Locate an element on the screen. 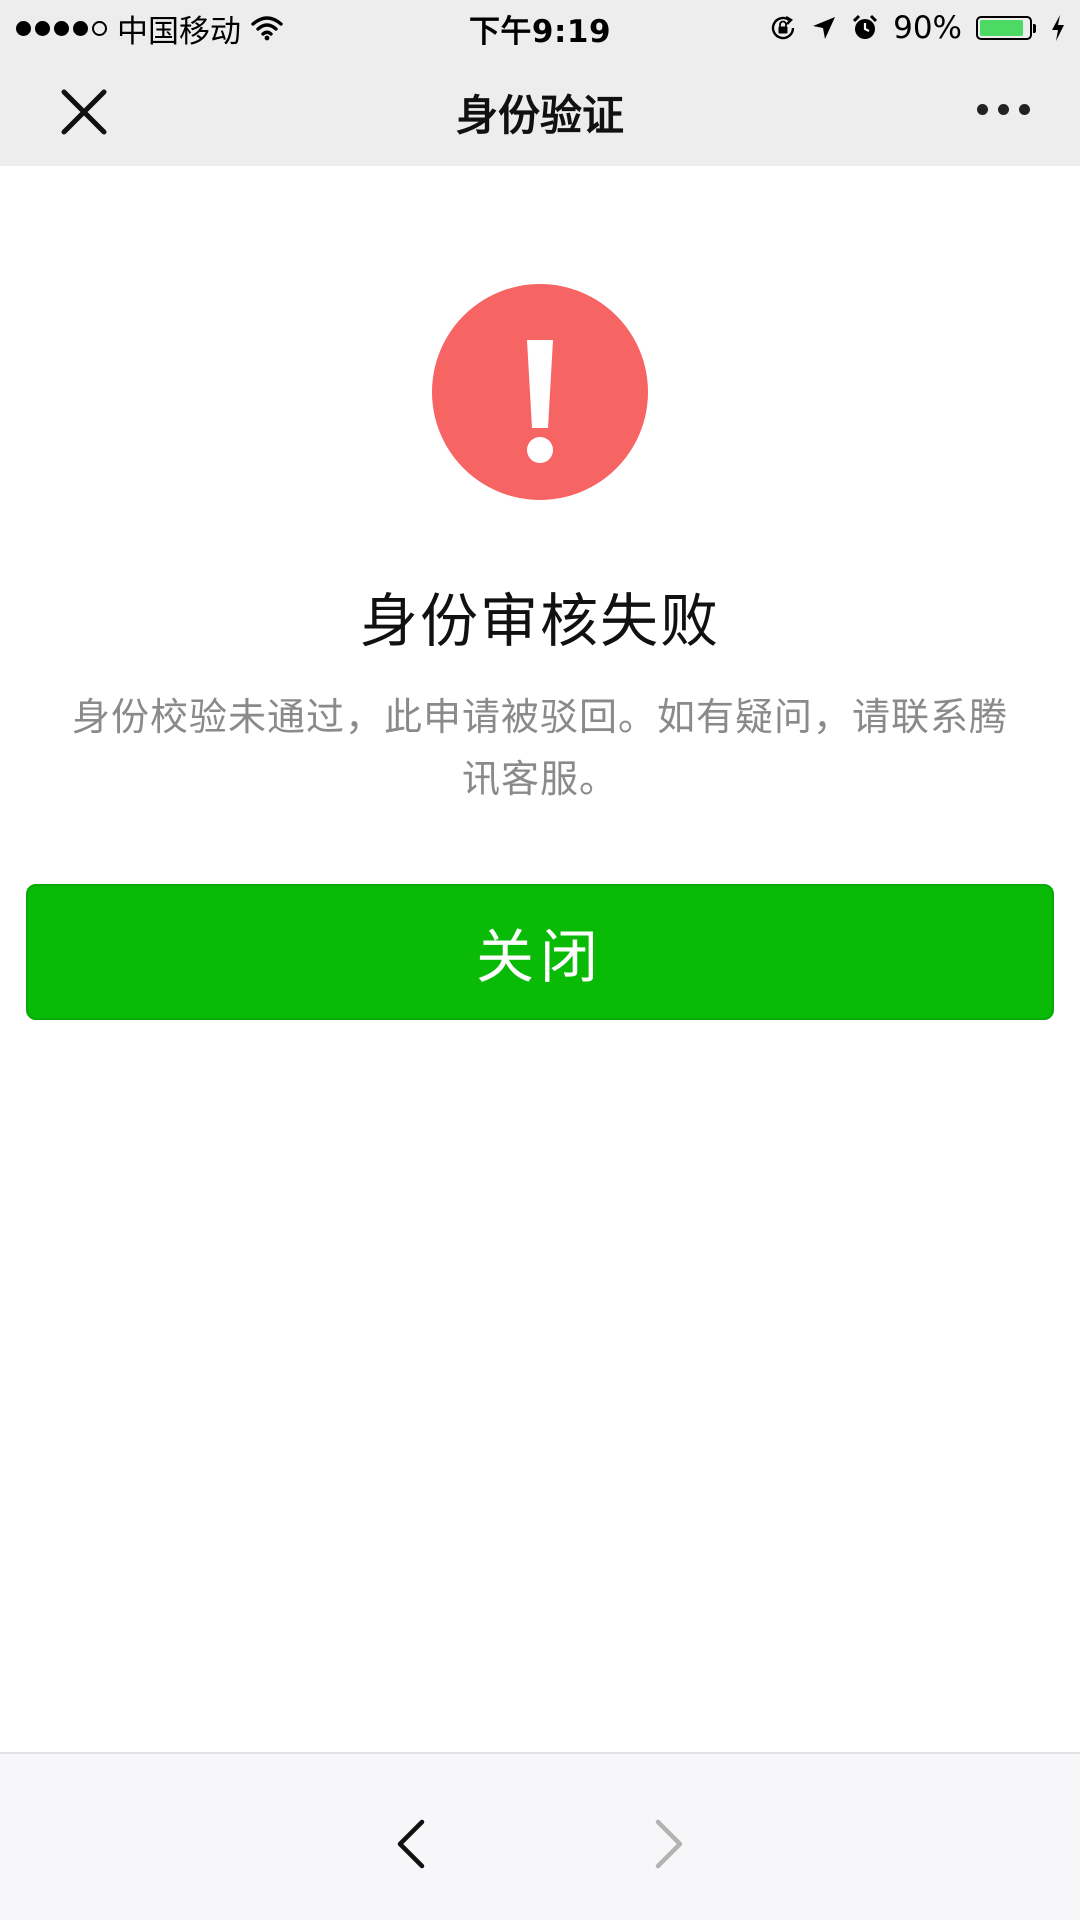 The image size is (1080, 1920). status-right: 90% is located at coordinates (917, 28).